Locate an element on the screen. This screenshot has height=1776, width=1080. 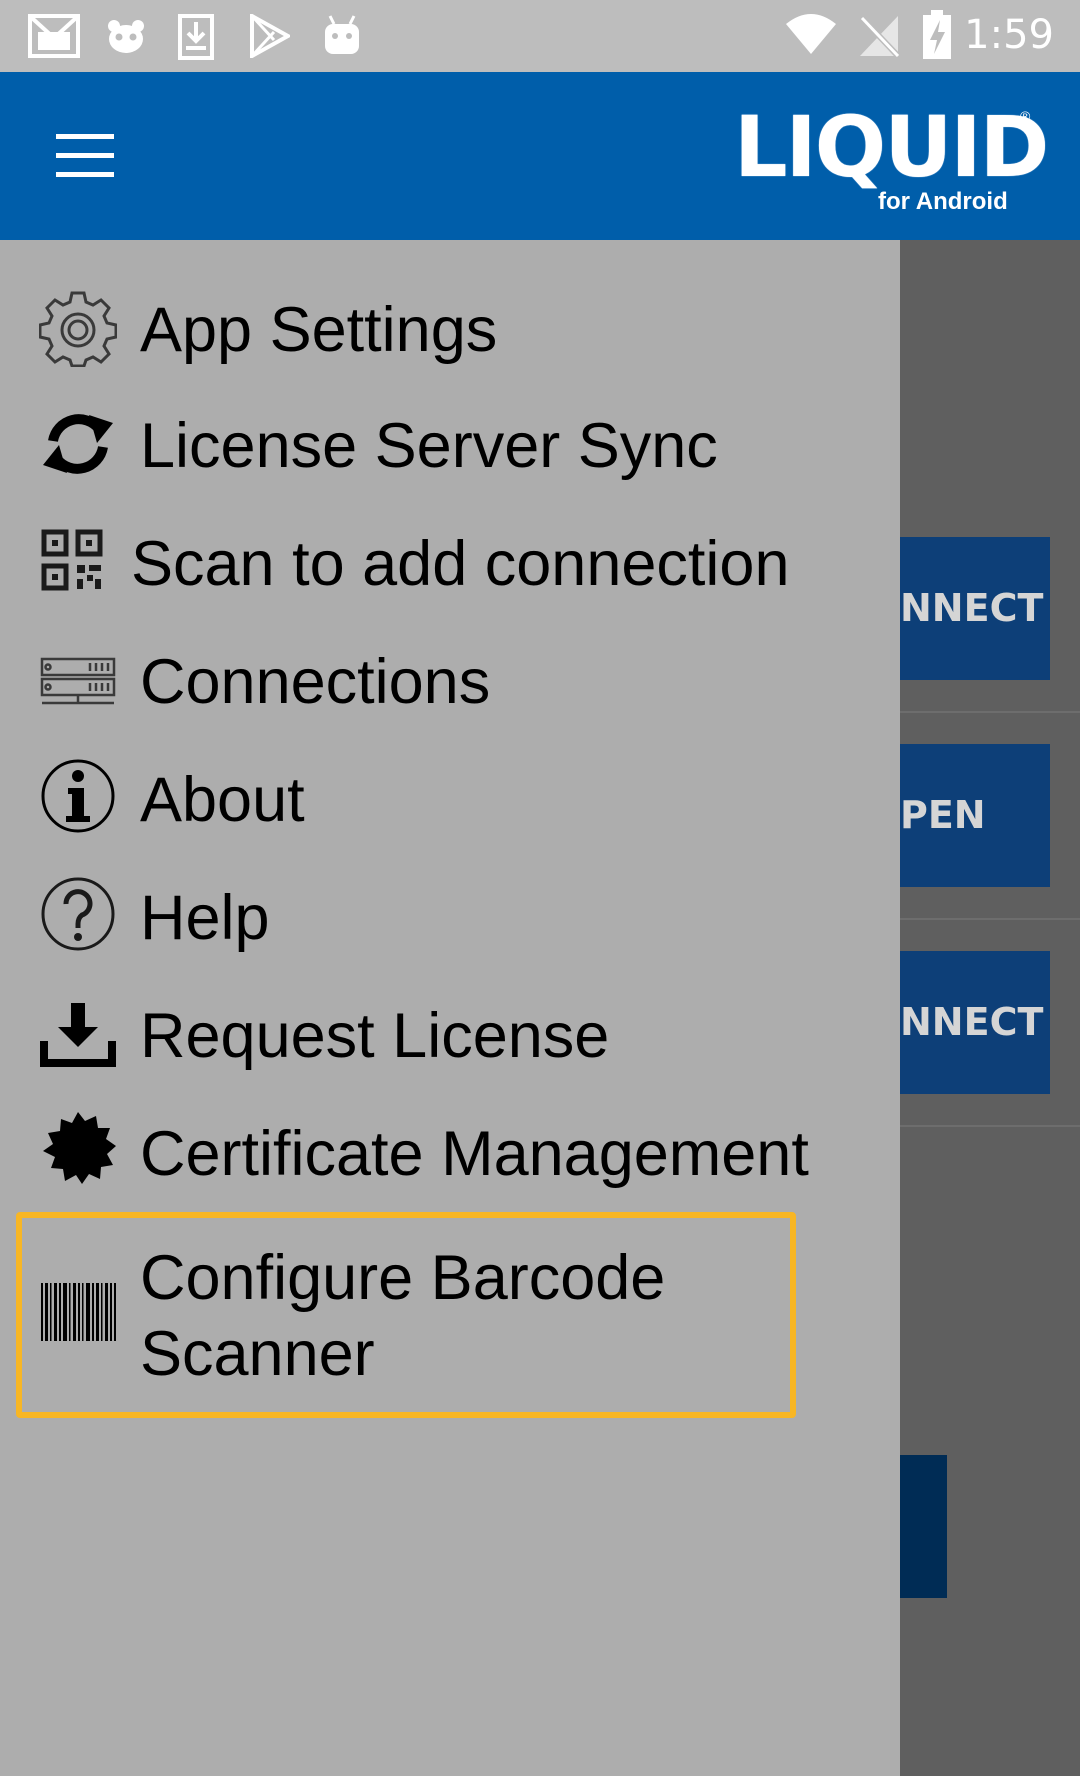
play-store-icon is located at coordinates (270, 36).